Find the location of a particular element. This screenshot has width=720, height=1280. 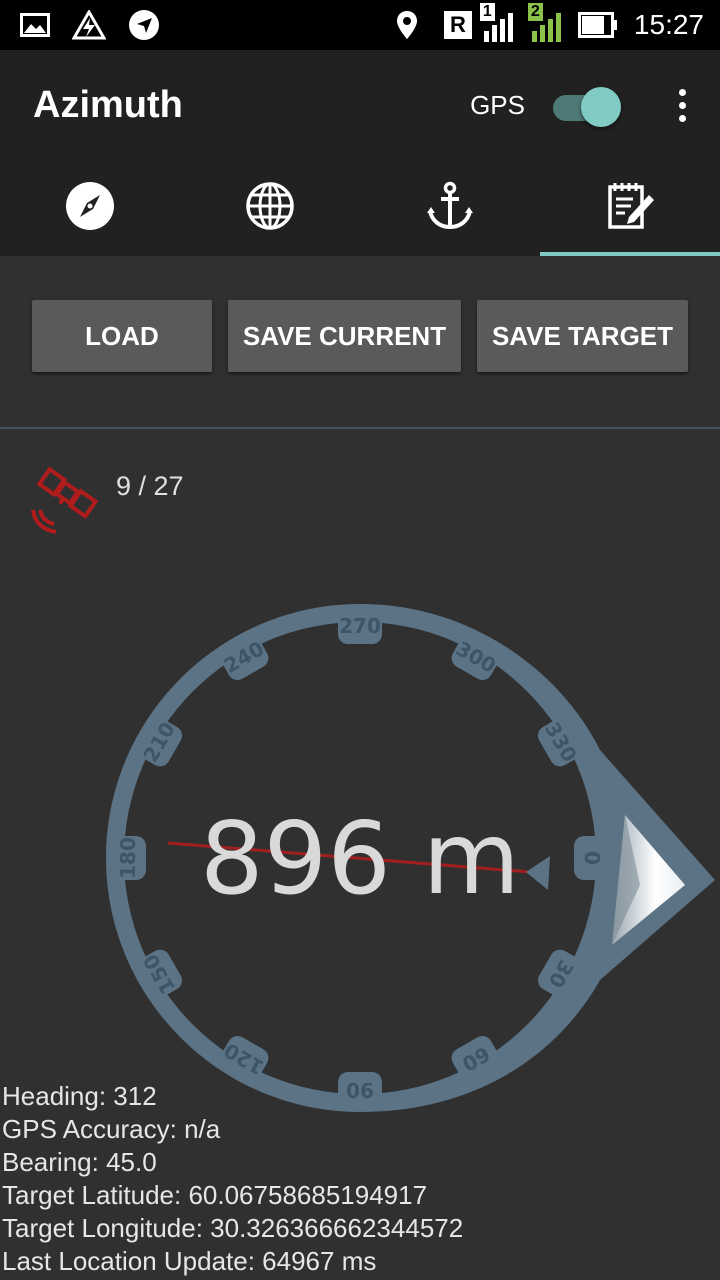

tab-notes is located at coordinates (630, 208).